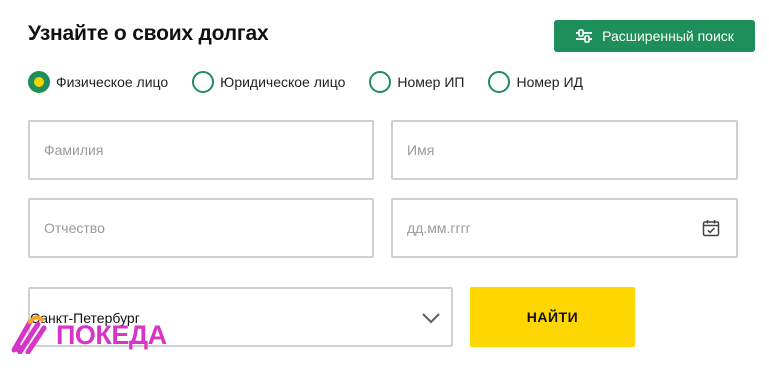  What do you see at coordinates (550, 82) in the screenshot?
I see `radio-label: Номер ИД` at bounding box center [550, 82].